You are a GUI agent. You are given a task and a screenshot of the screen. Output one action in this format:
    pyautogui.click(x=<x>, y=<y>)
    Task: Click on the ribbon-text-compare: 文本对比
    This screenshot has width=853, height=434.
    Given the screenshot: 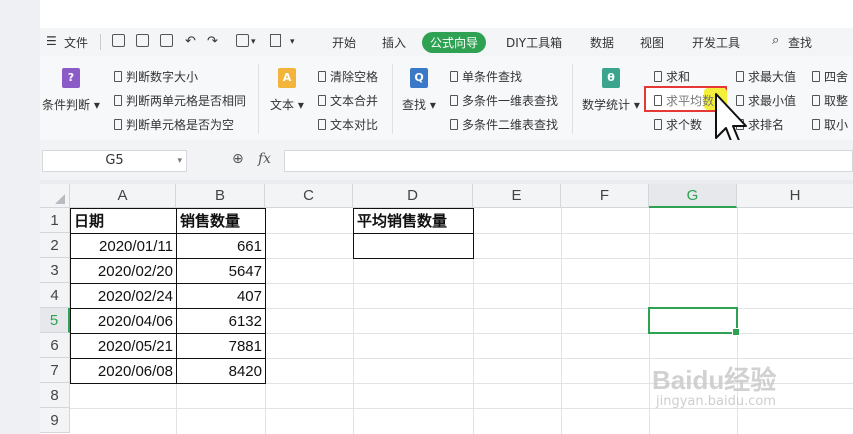 What is the action you would take?
    pyautogui.click(x=348, y=124)
    